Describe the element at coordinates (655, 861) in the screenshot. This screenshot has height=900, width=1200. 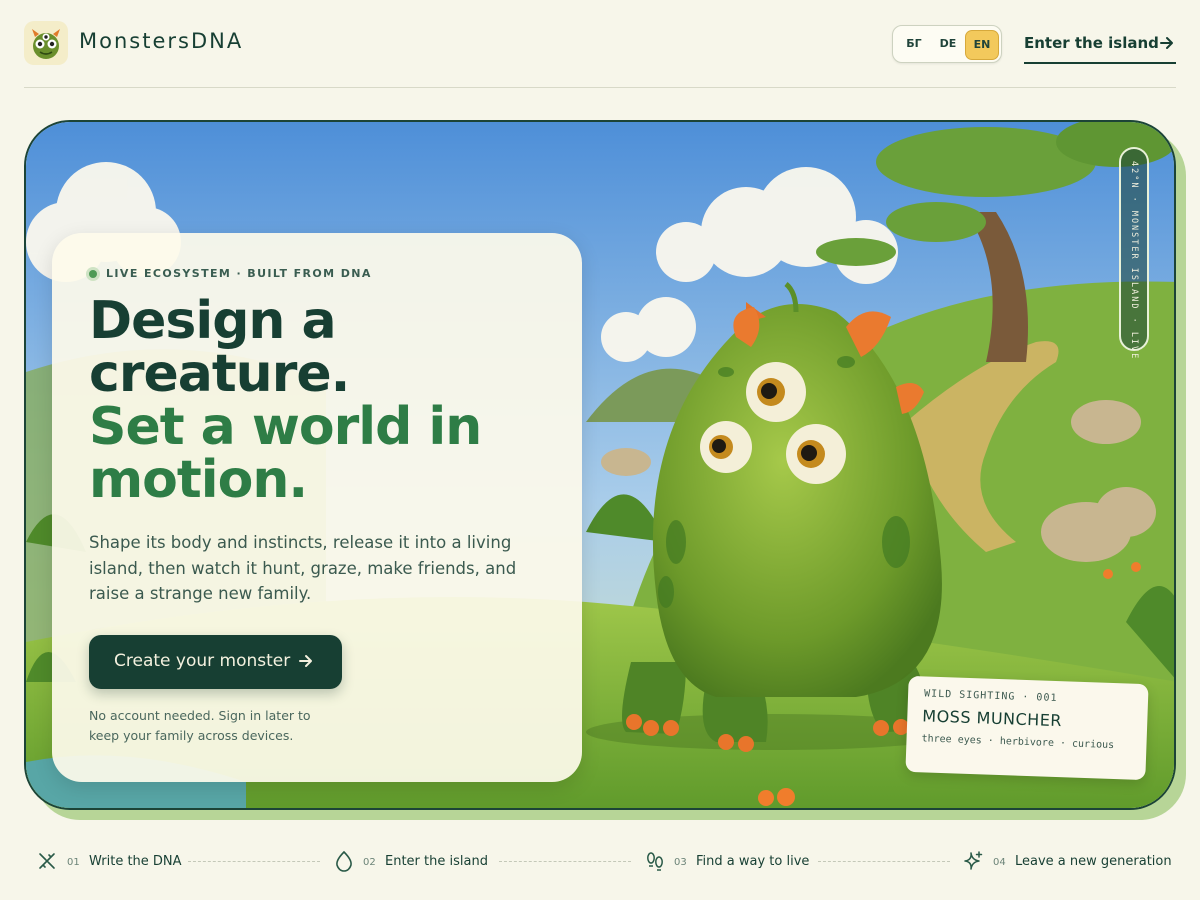
I see `footprints-icon` at that location.